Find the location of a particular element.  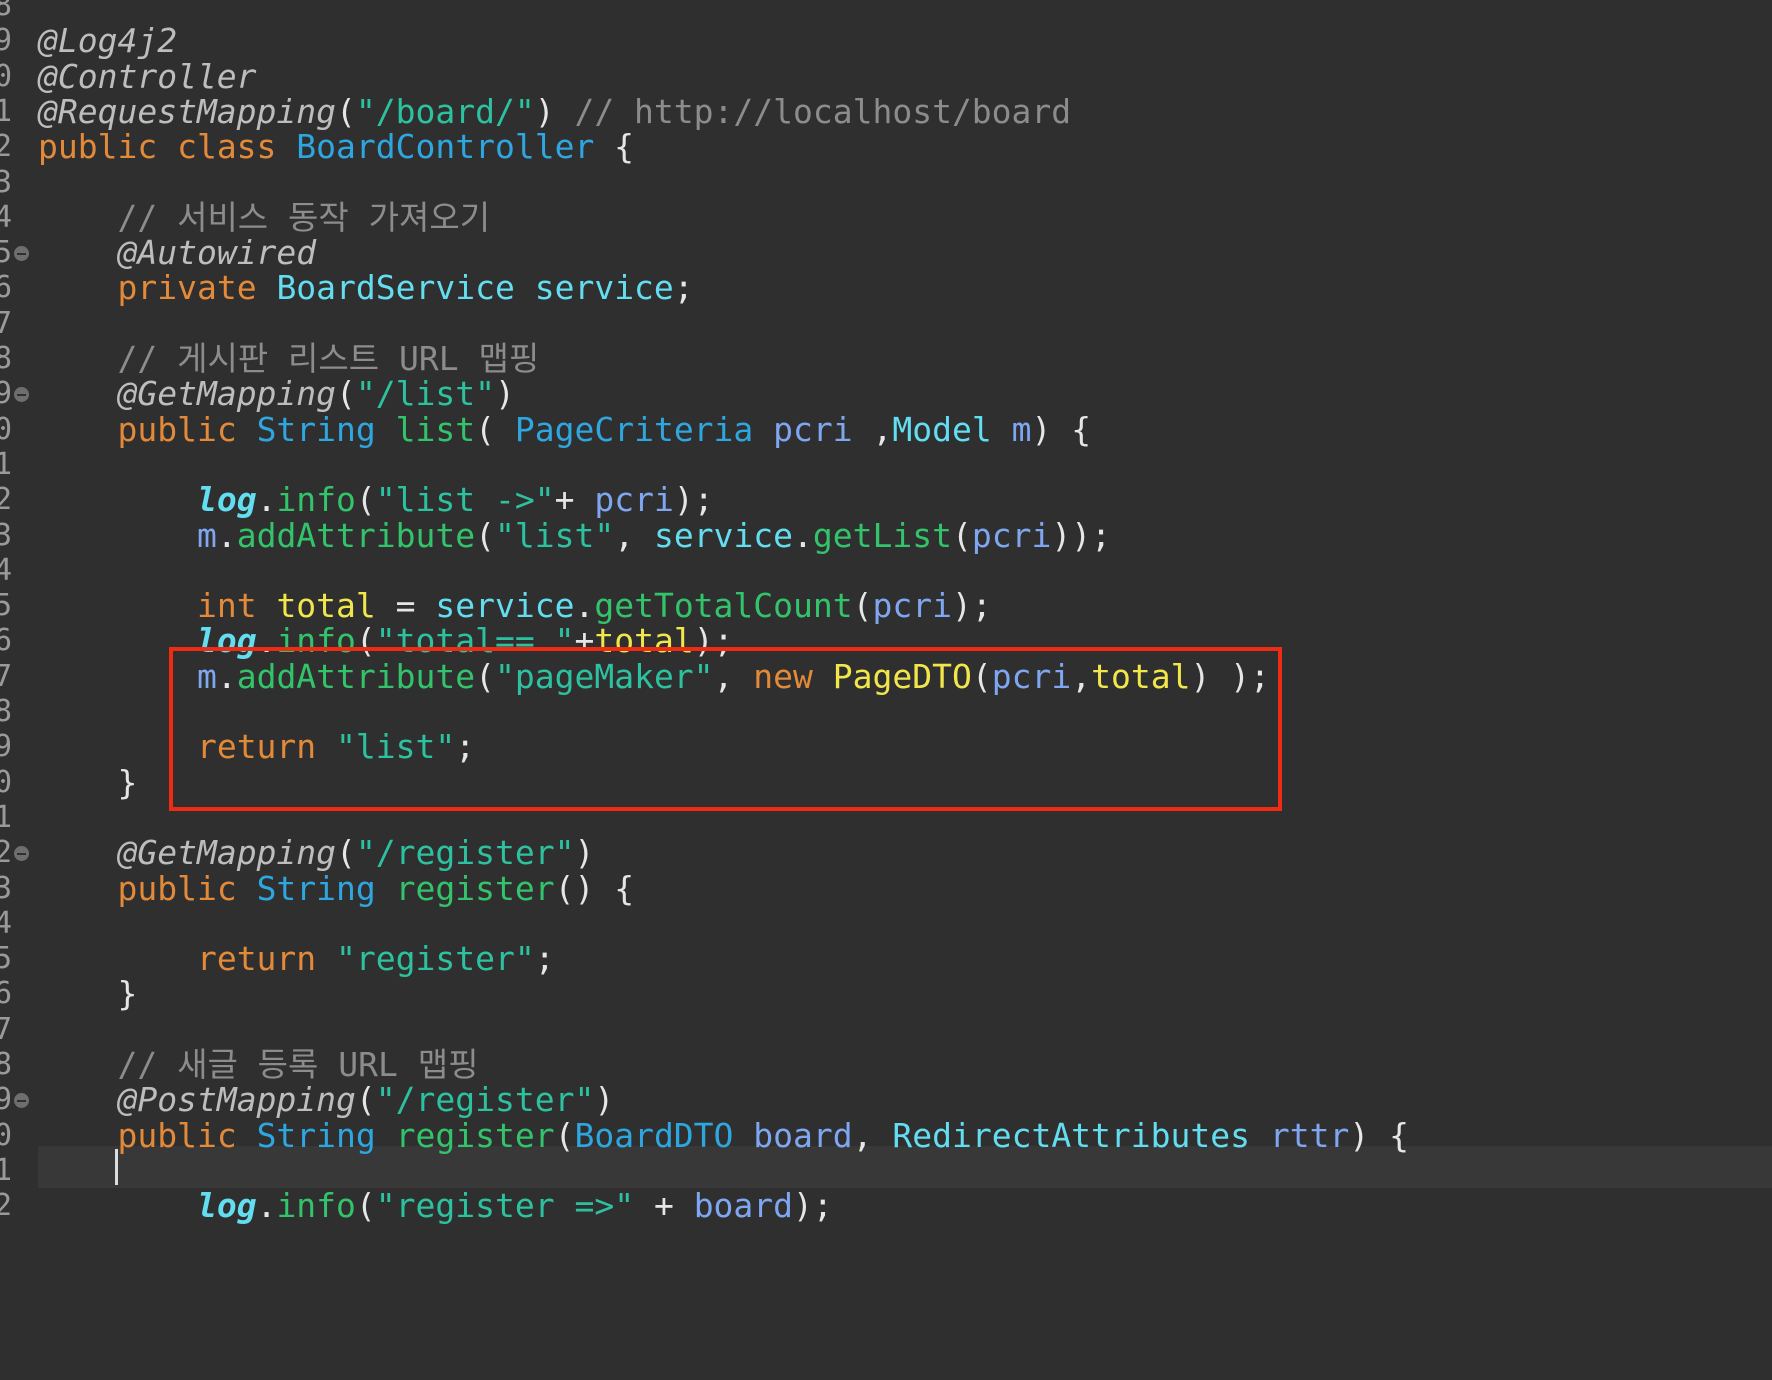

code-token: BoardService is located at coordinates (405, 288).